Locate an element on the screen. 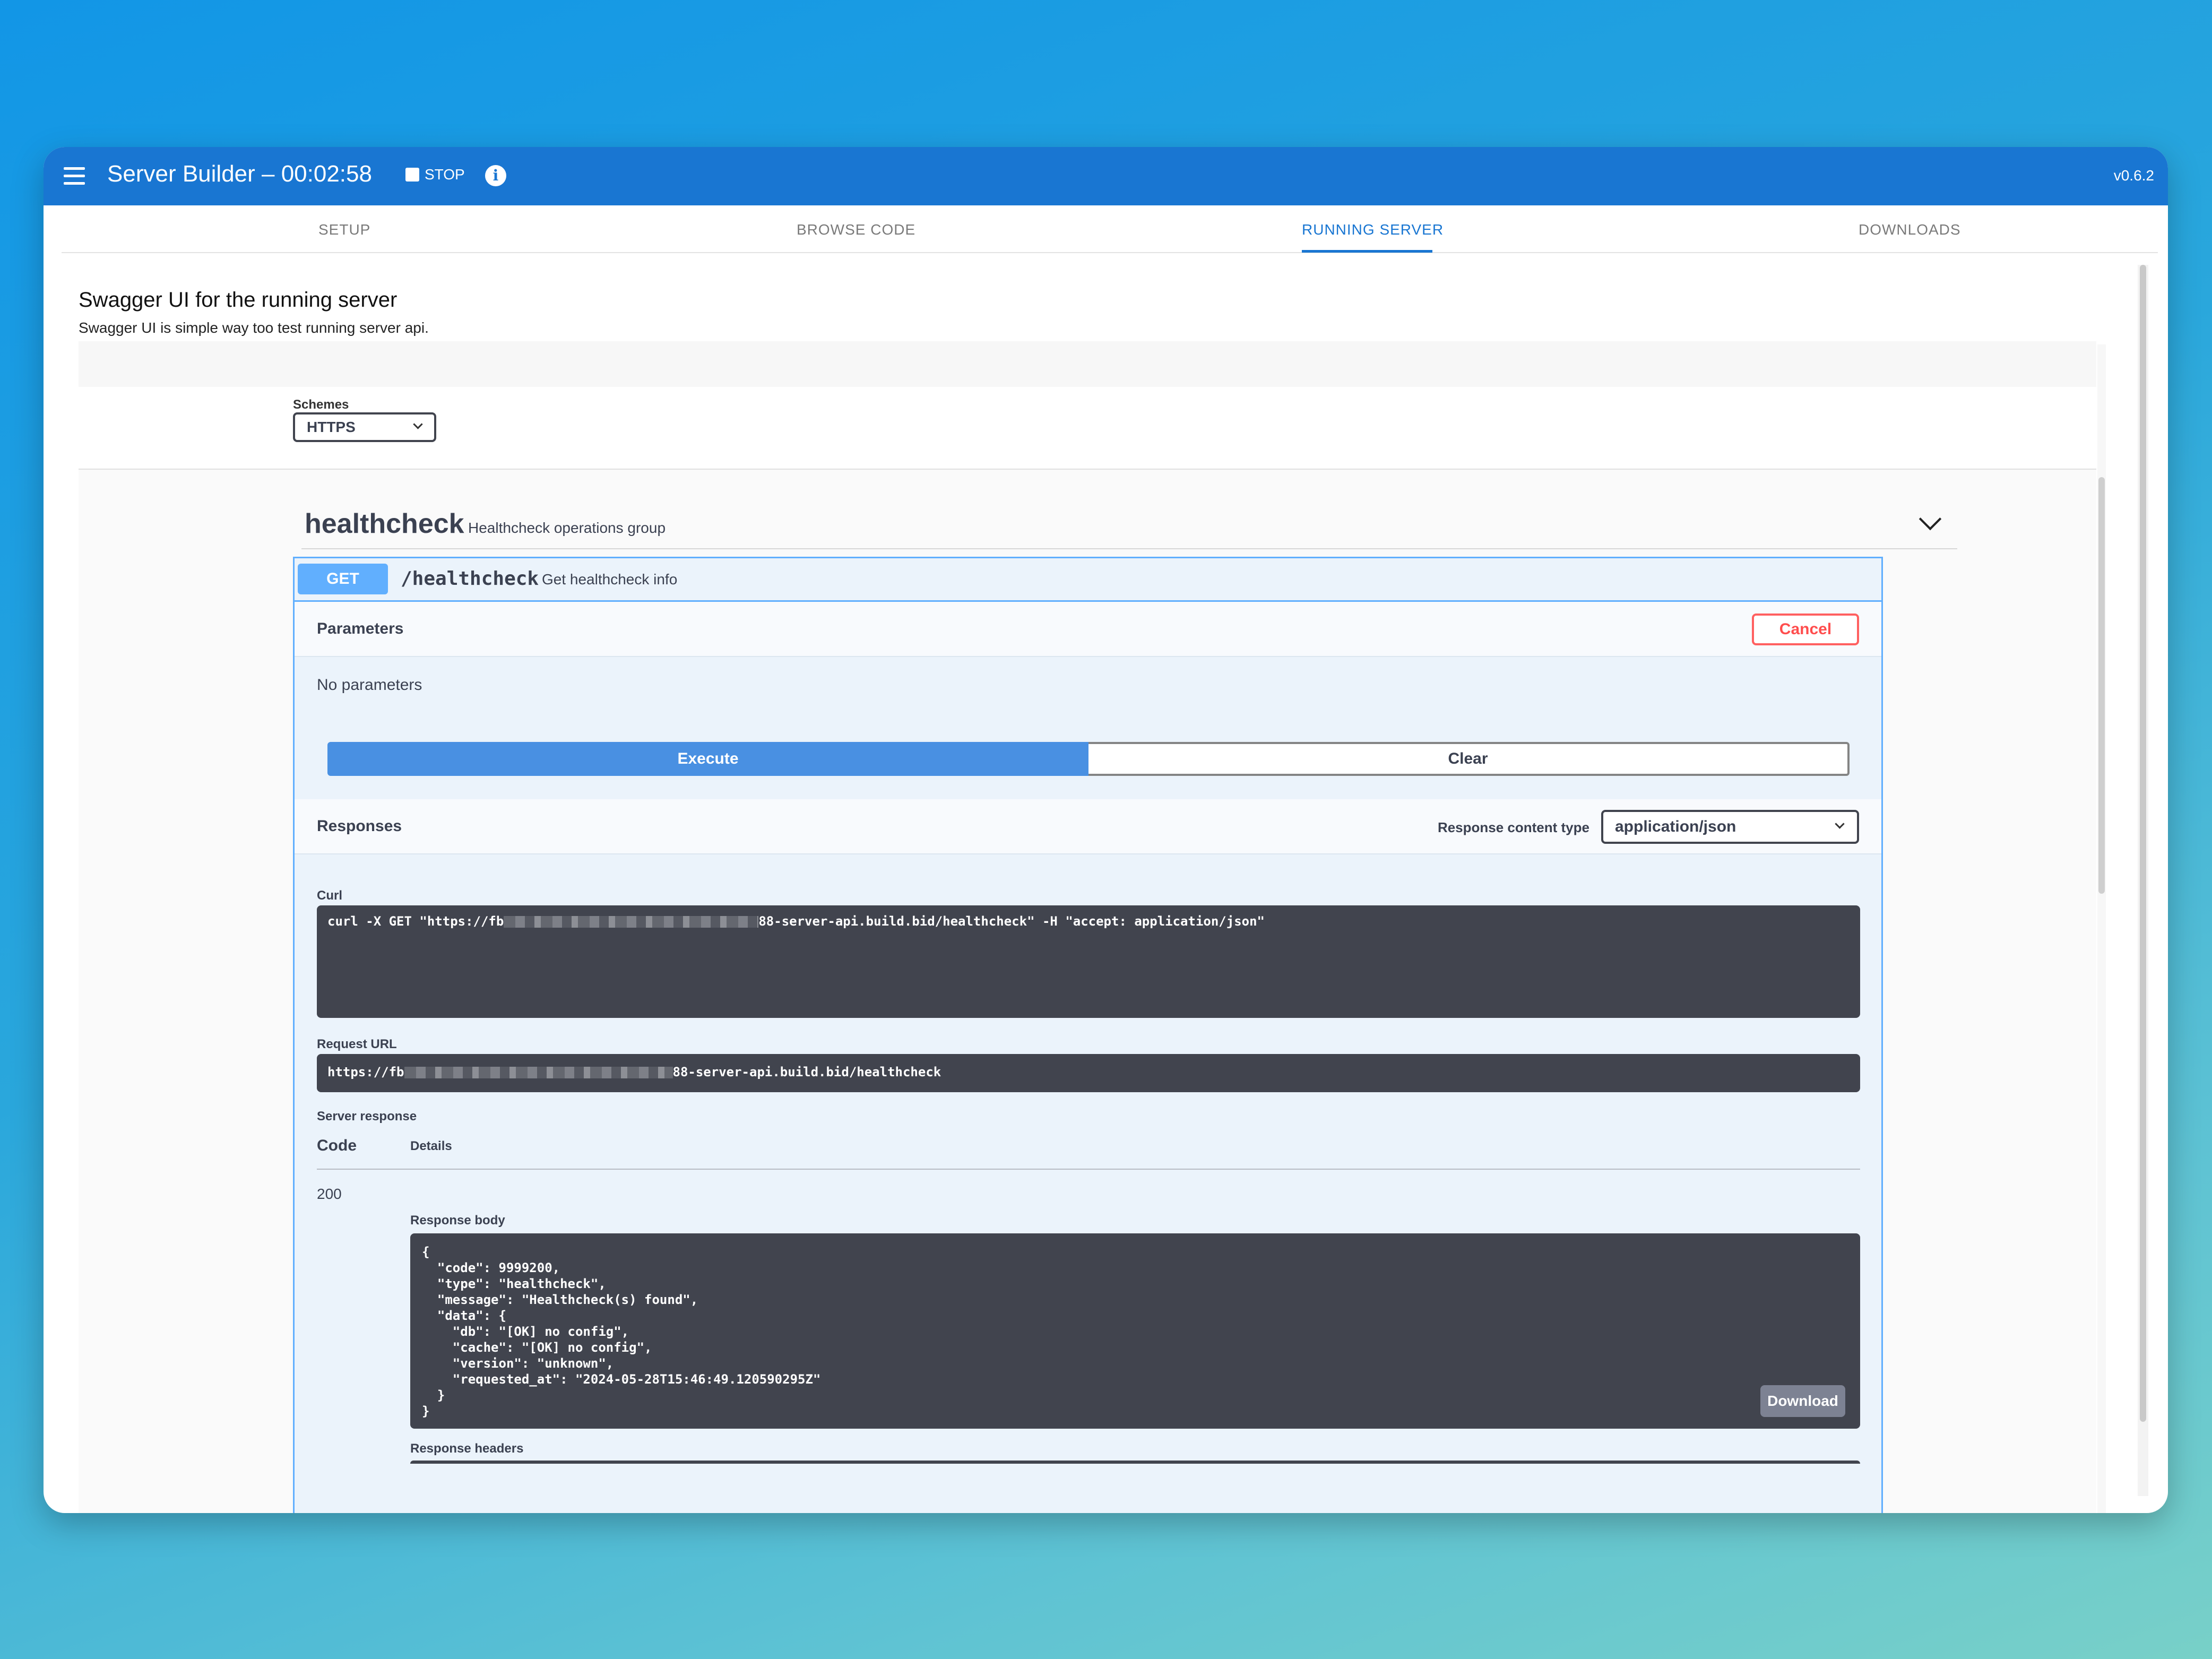  info-icon: i is located at coordinates (495, 175).